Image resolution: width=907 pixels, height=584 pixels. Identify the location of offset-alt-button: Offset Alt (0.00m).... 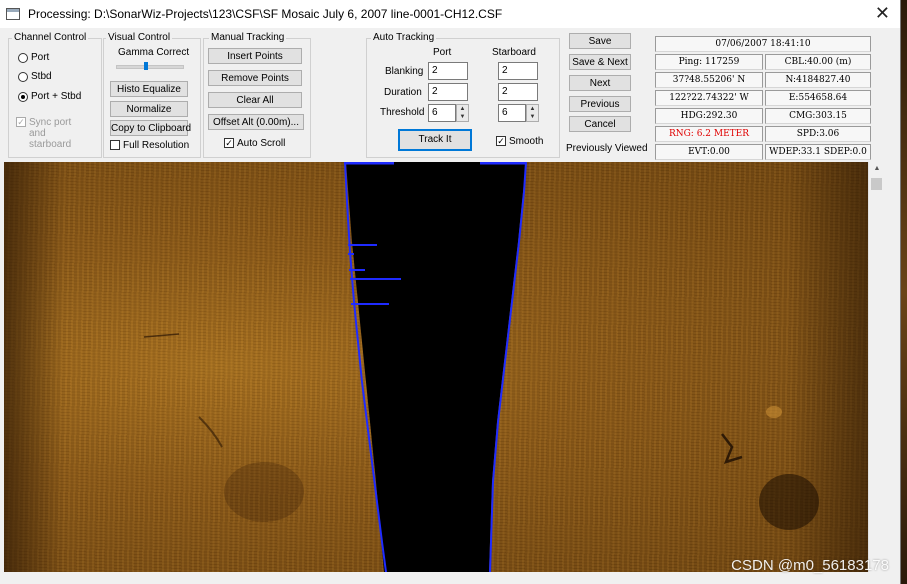
(256, 122).